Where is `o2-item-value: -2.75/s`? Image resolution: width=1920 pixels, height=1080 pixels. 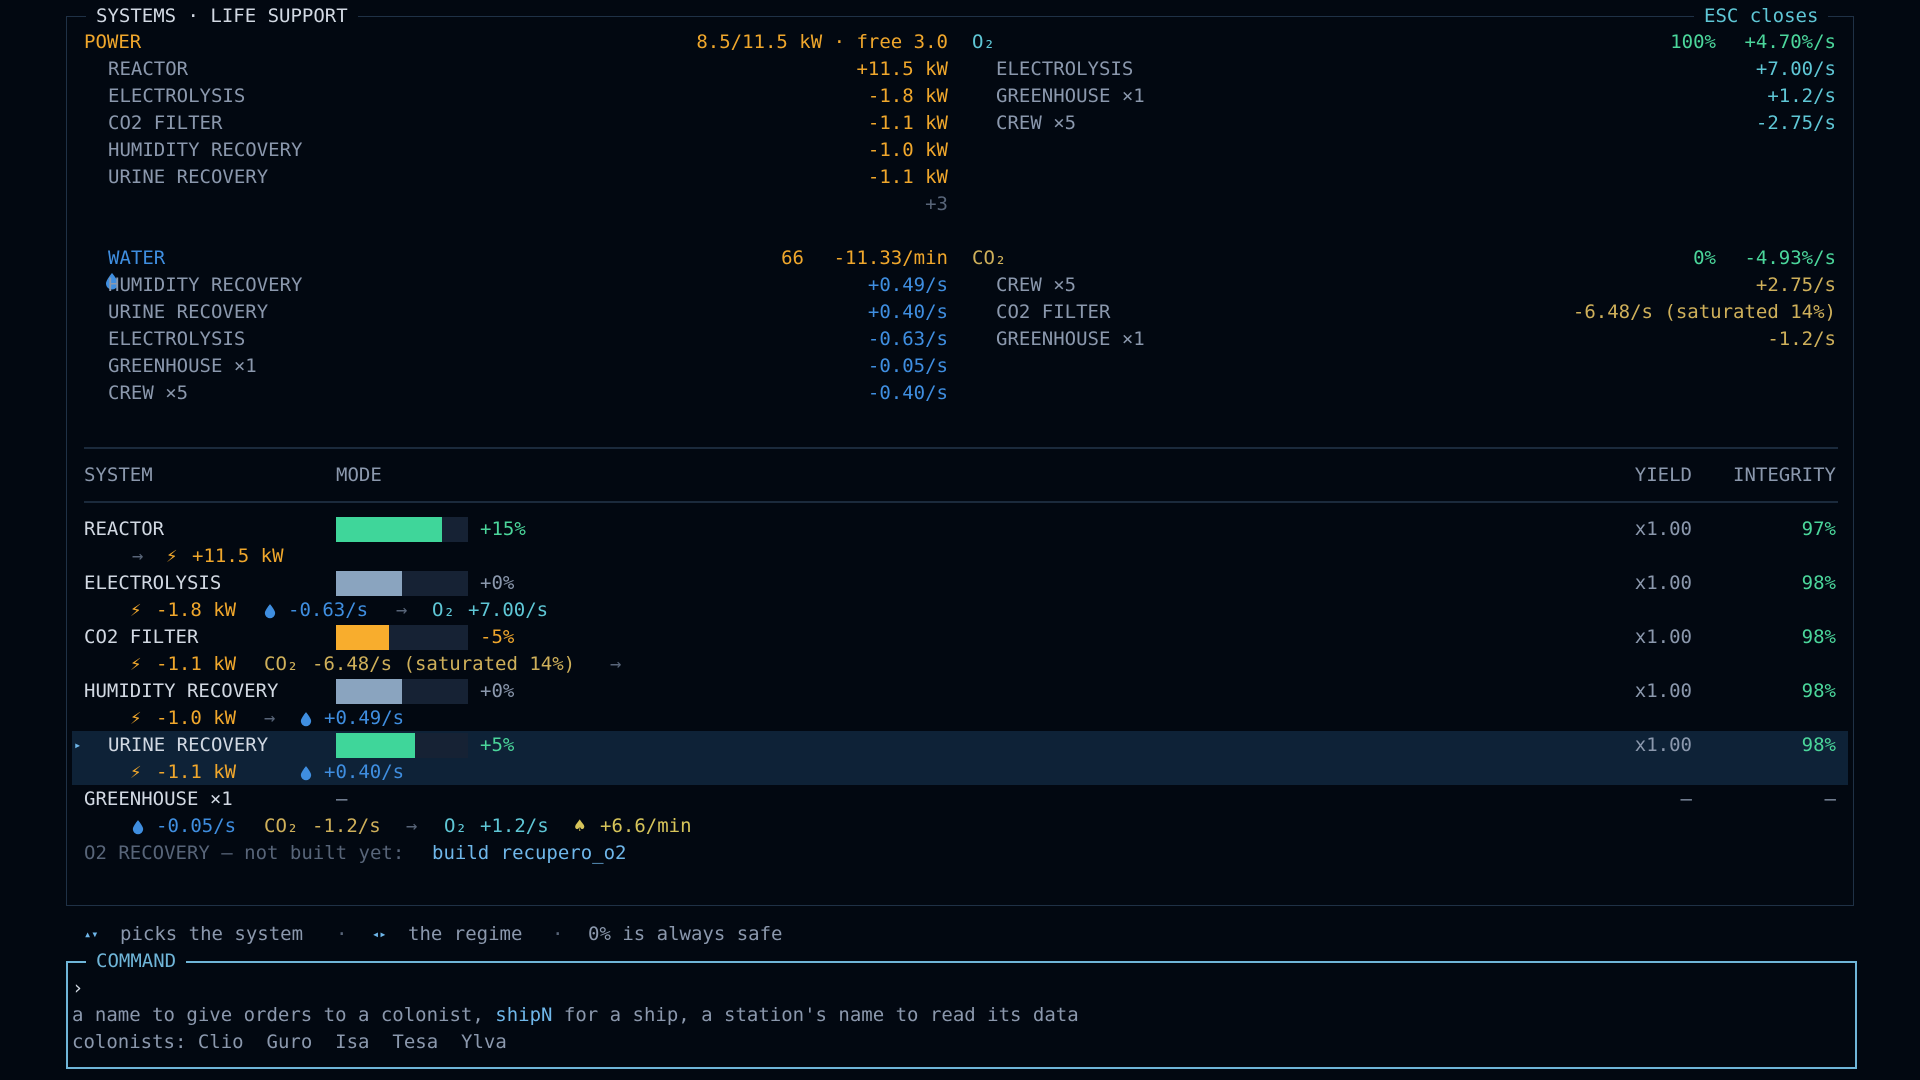
o2-item-value: -2.75/s is located at coordinates (1795, 123).